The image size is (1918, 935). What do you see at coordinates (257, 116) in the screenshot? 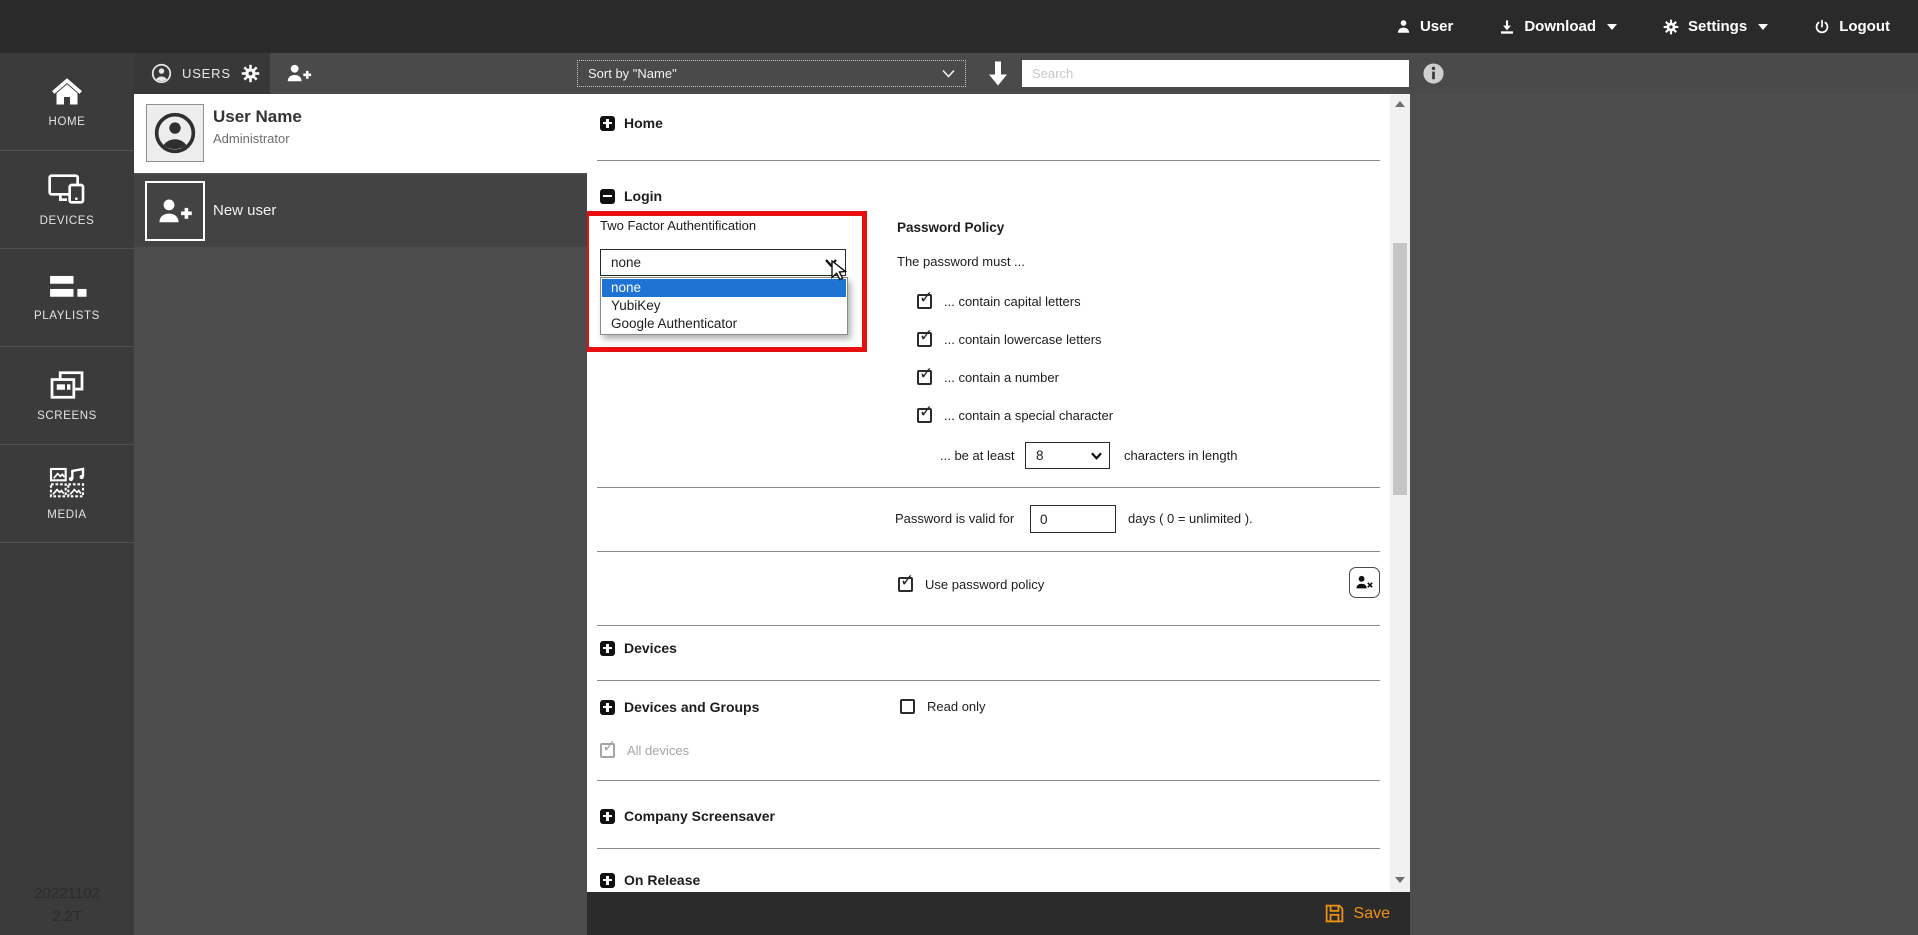
I see `user-name: User Name` at bounding box center [257, 116].